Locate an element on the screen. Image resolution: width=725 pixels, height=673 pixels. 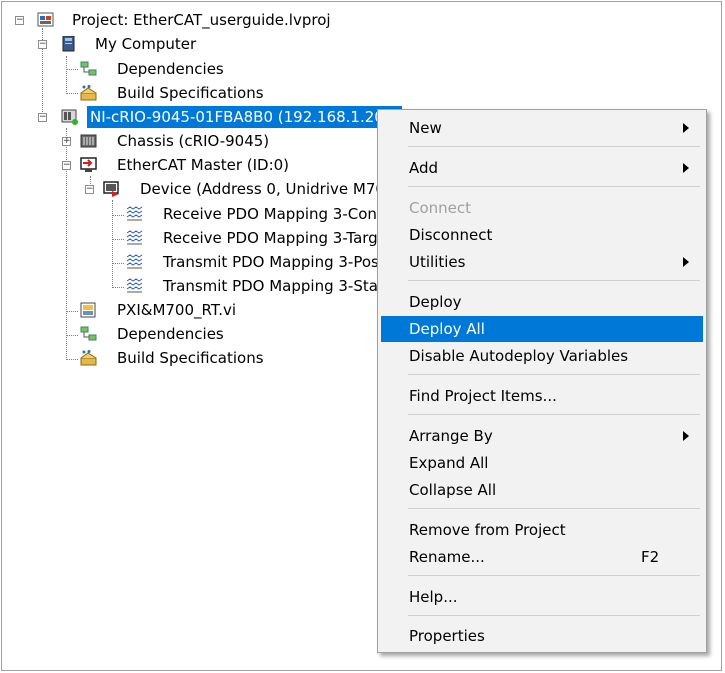
menu-item-remove-from-project: Remove from Project is located at coordinates (542, 530).